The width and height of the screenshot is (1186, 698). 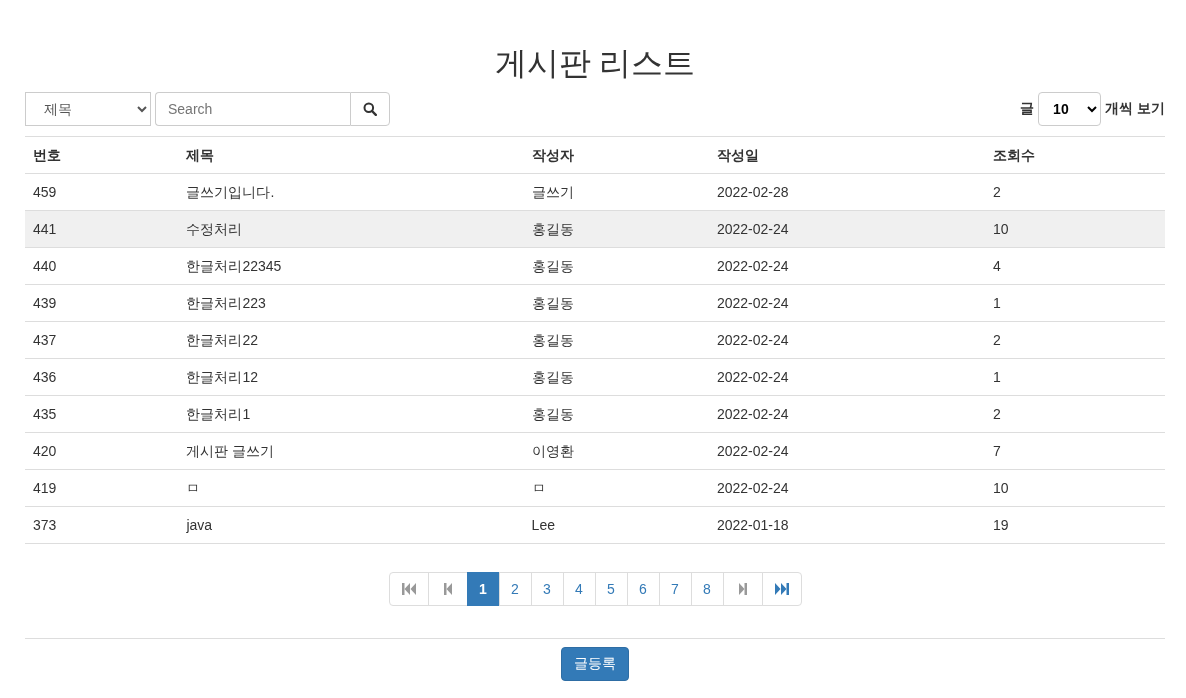 What do you see at coordinates (1027, 109) in the screenshot?
I see `page-size-label: 글` at bounding box center [1027, 109].